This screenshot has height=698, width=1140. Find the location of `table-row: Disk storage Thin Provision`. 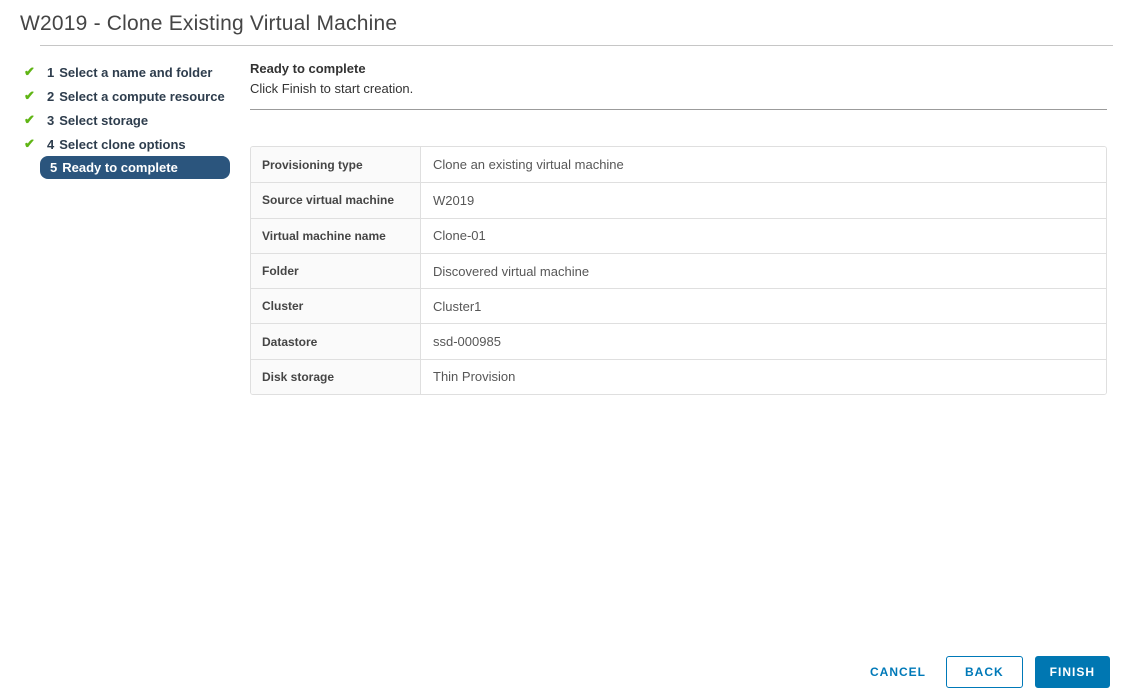

table-row: Disk storage Thin Provision is located at coordinates (678, 376).